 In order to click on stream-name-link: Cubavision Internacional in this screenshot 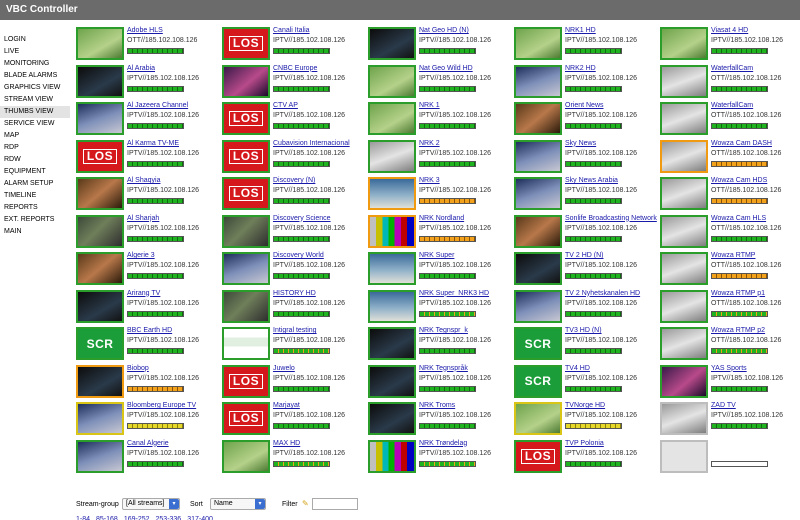, I will do `click(311, 143)`.